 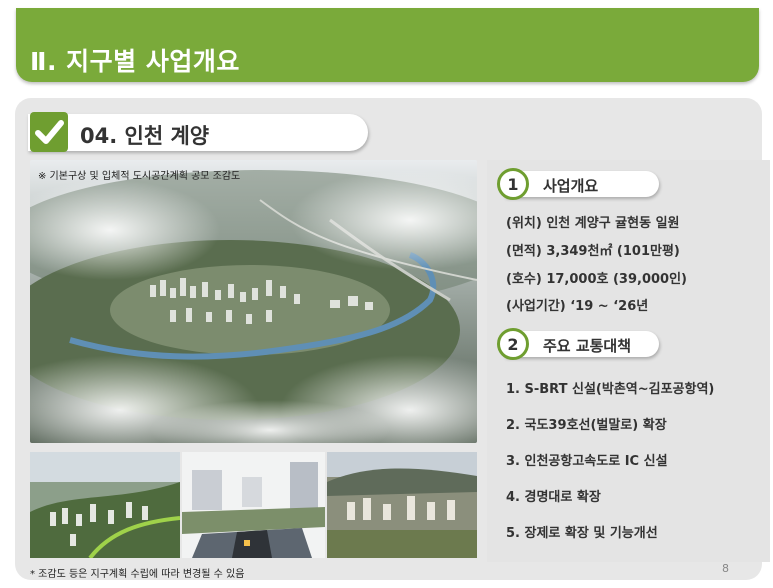 I want to click on section-2-title: 주요 교통대책, so click(x=587, y=346).